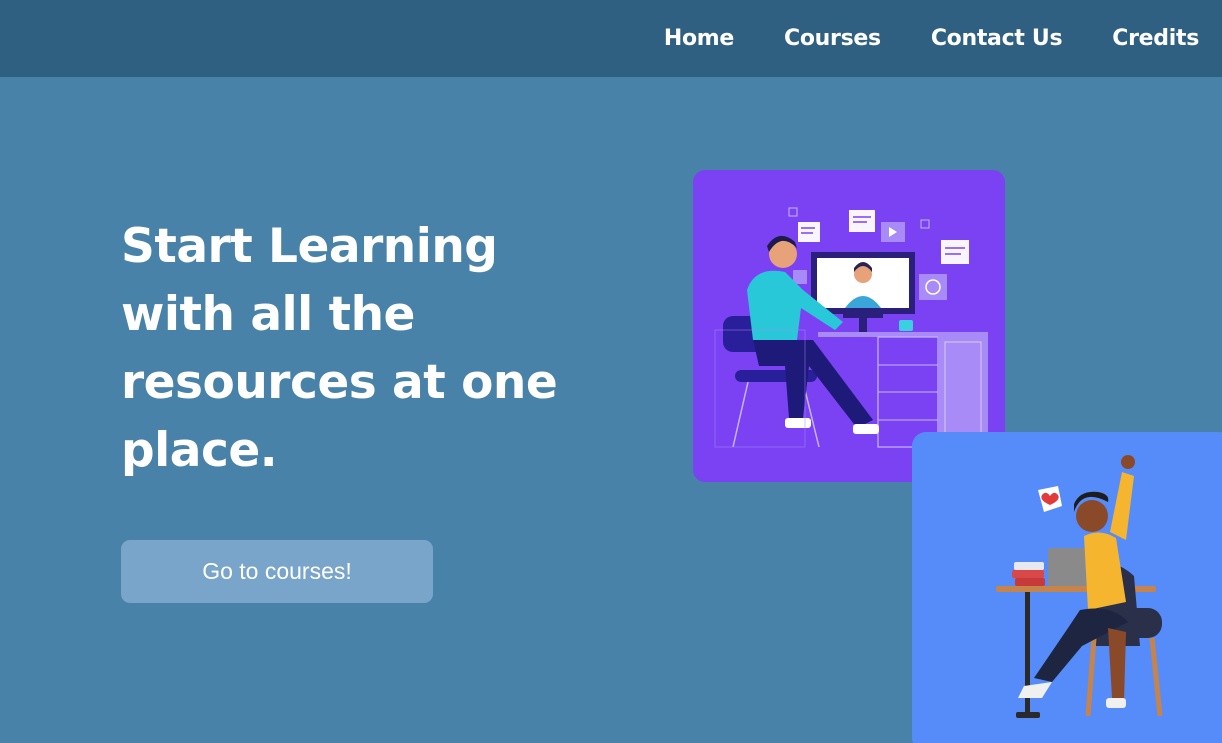 This screenshot has width=1222, height=743. What do you see at coordinates (1079, 586) in the screenshot?
I see `student-celebrating-graphic` at bounding box center [1079, 586].